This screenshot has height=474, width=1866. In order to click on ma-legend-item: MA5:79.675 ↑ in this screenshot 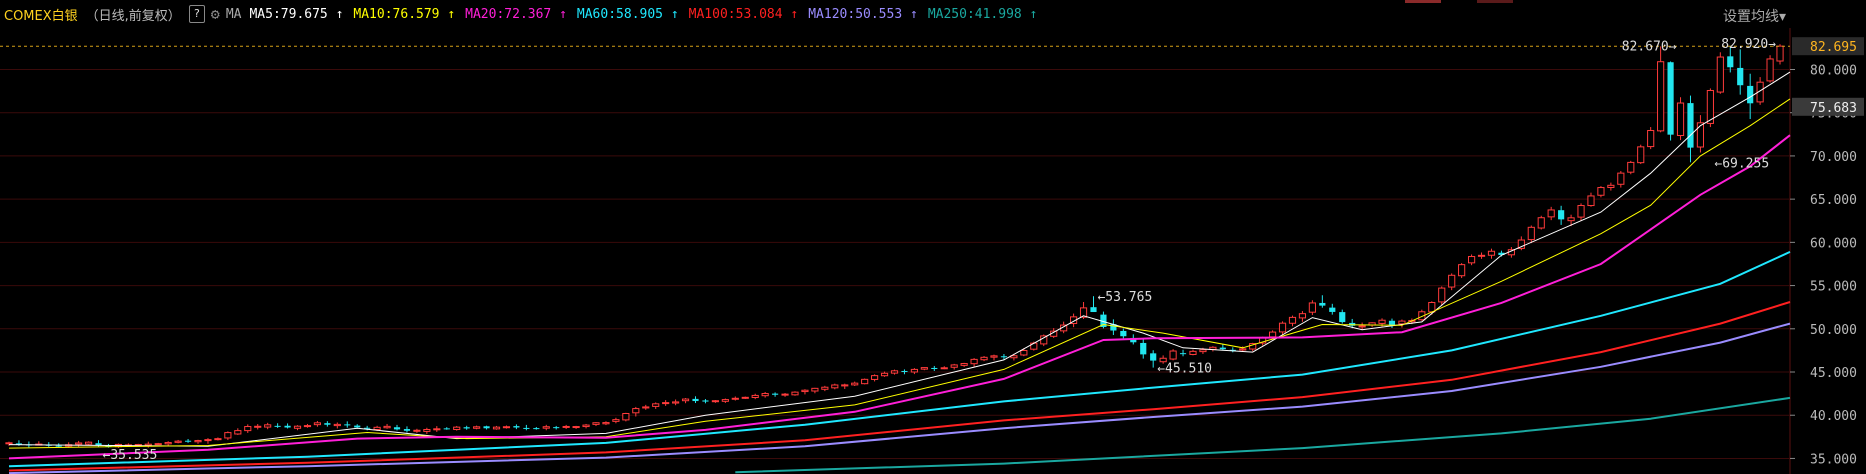, I will do `click(296, 14)`.